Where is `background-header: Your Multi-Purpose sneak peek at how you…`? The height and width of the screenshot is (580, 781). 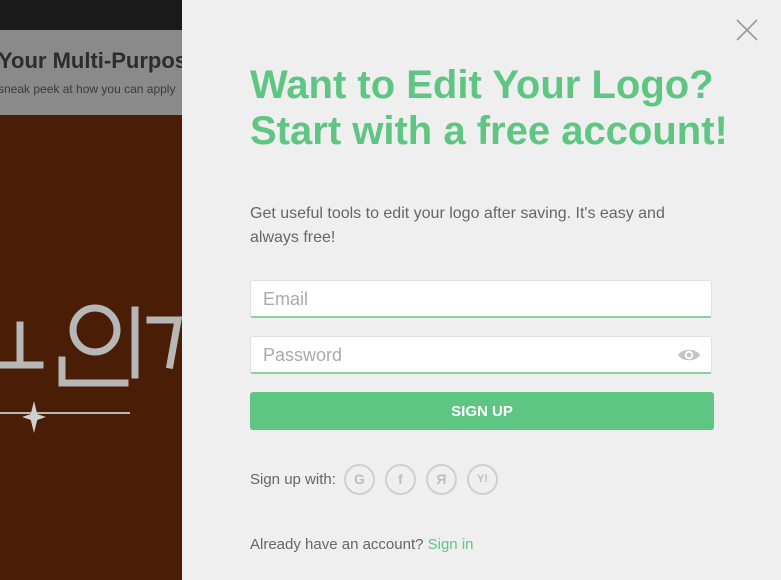
background-header: Your Multi-Purpose sneak peek at how you… is located at coordinates (91, 72).